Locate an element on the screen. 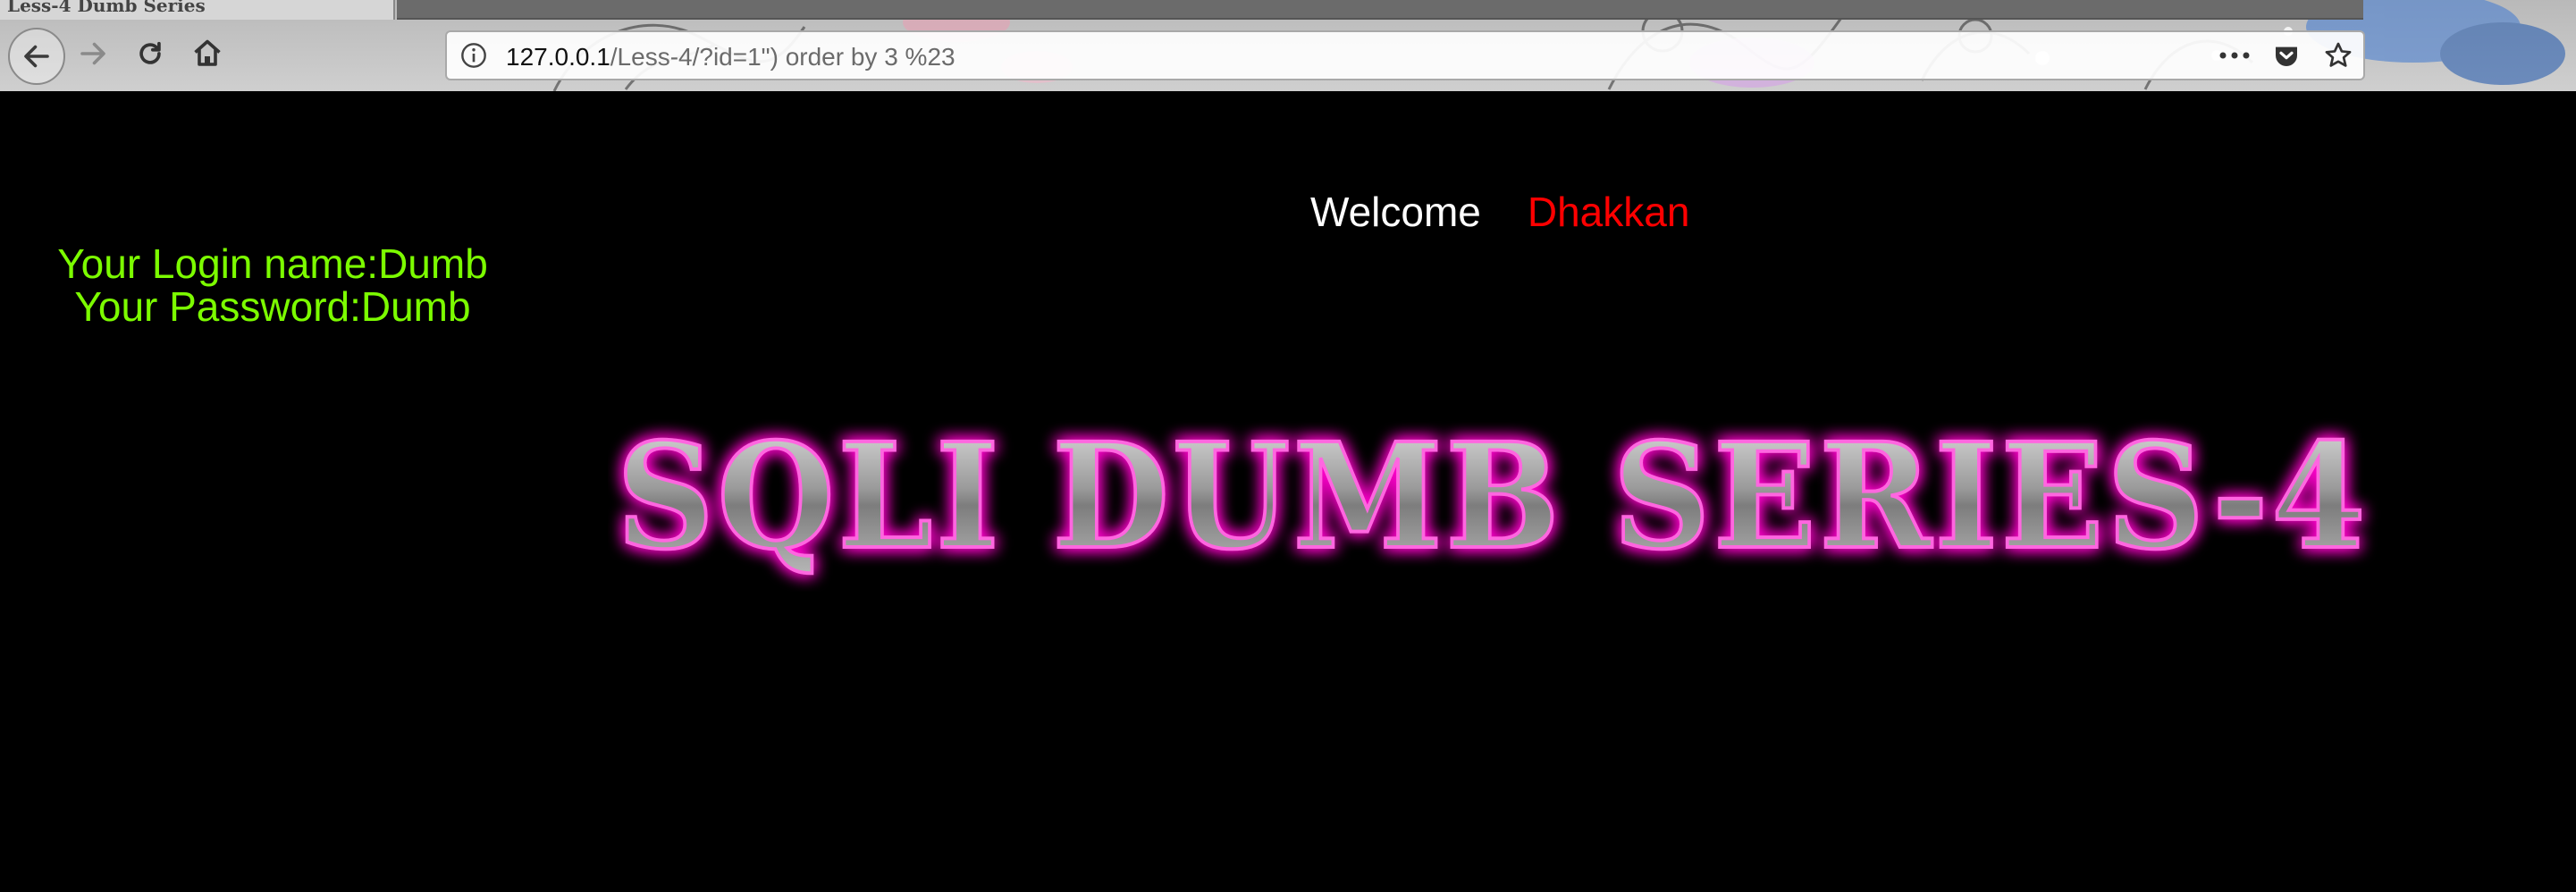 The width and height of the screenshot is (2576, 892). home-button is located at coordinates (208, 53).